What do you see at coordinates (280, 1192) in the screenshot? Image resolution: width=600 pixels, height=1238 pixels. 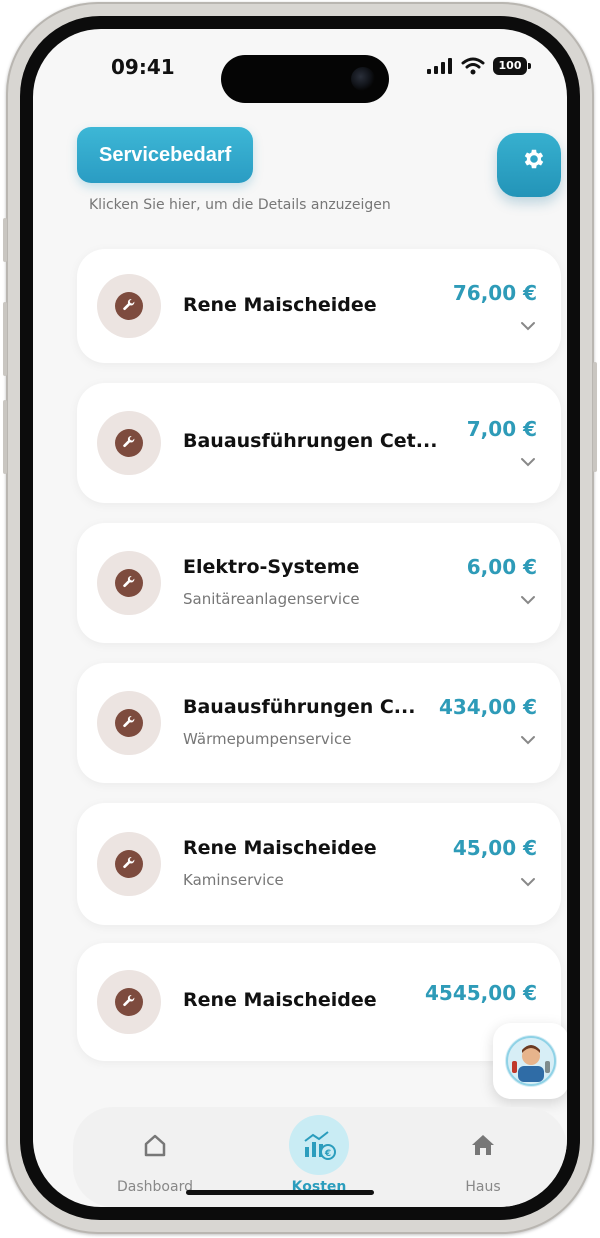 I see `home-indicator` at bounding box center [280, 1192].